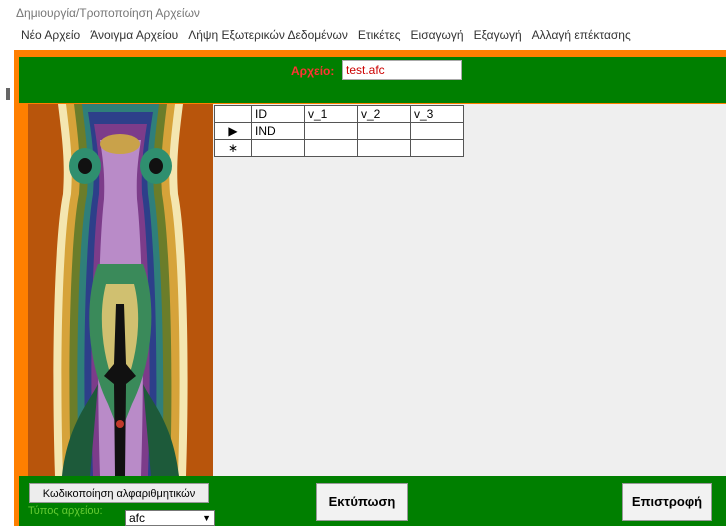 This screenshot has width=726, height=526. What do you see at coordinates (233, 131) in the screenshot?
I see `current-row-marker-icon: ▶` at bounding box center [233, 131].